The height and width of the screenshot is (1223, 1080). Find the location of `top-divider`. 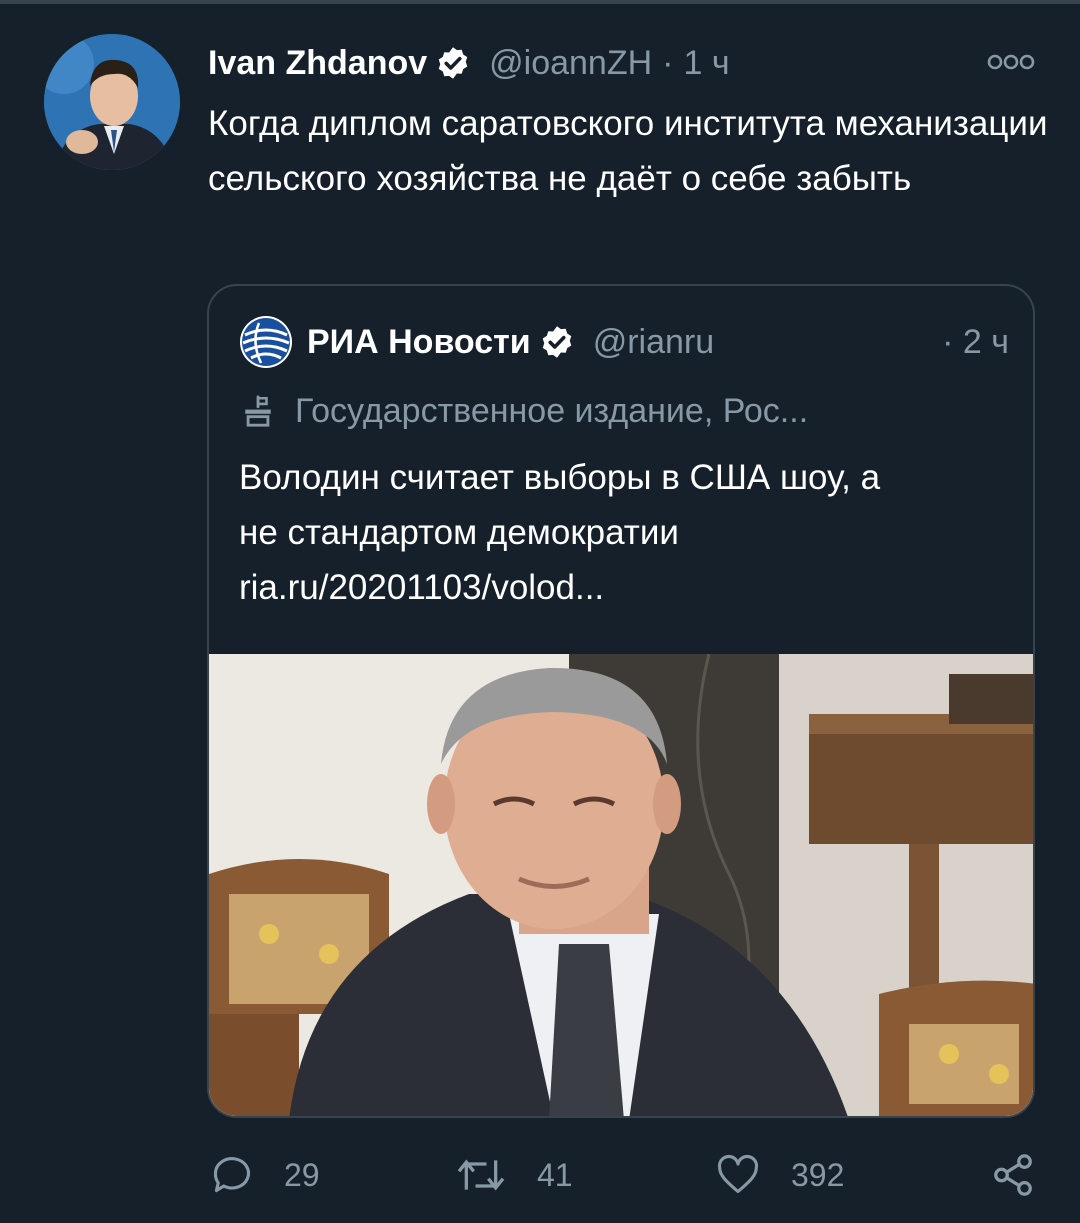

top-divider is located at coordinates (540, 2).